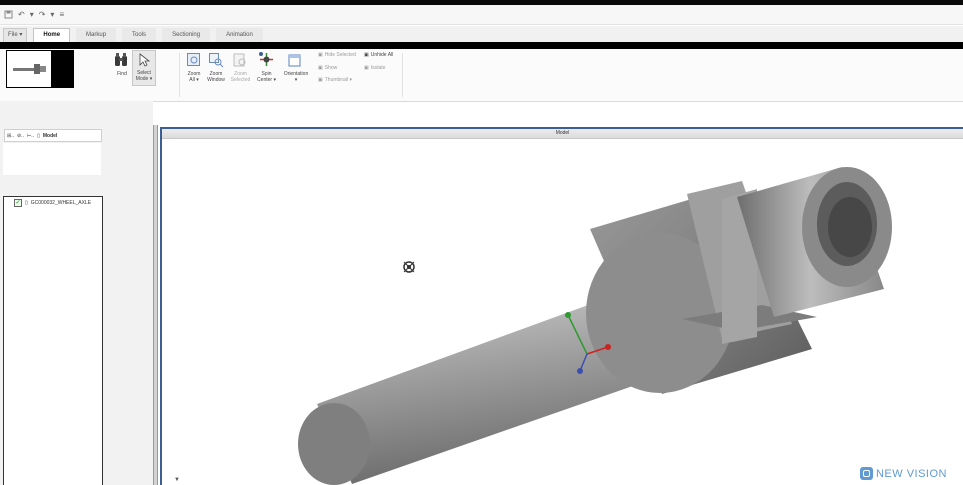 The height and width of the screenshot is (485, 963). What do you see at coordinates (177, 480) in the screenshot?
I see `scroll-down-icon: ▼` at bounding box center [177, 480].